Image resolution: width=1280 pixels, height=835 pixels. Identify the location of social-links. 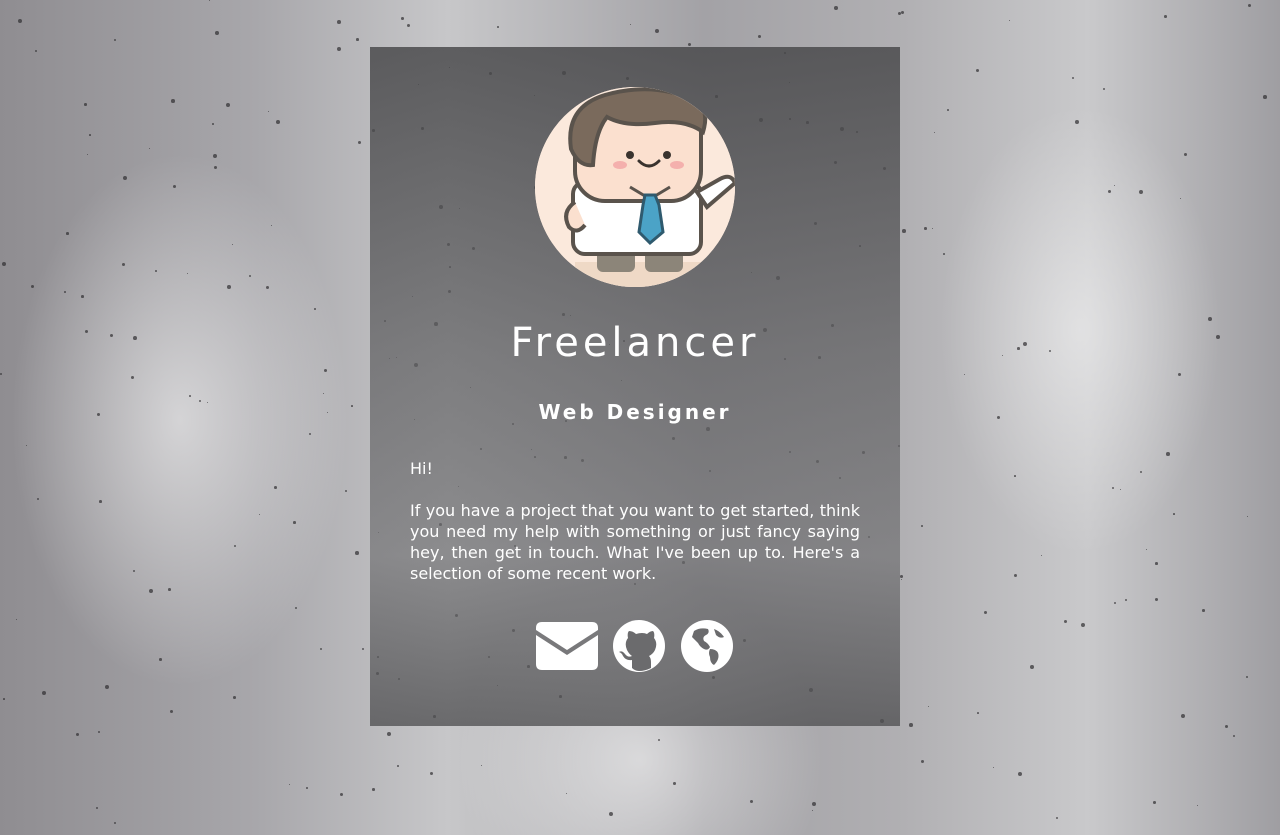
(635, 646).